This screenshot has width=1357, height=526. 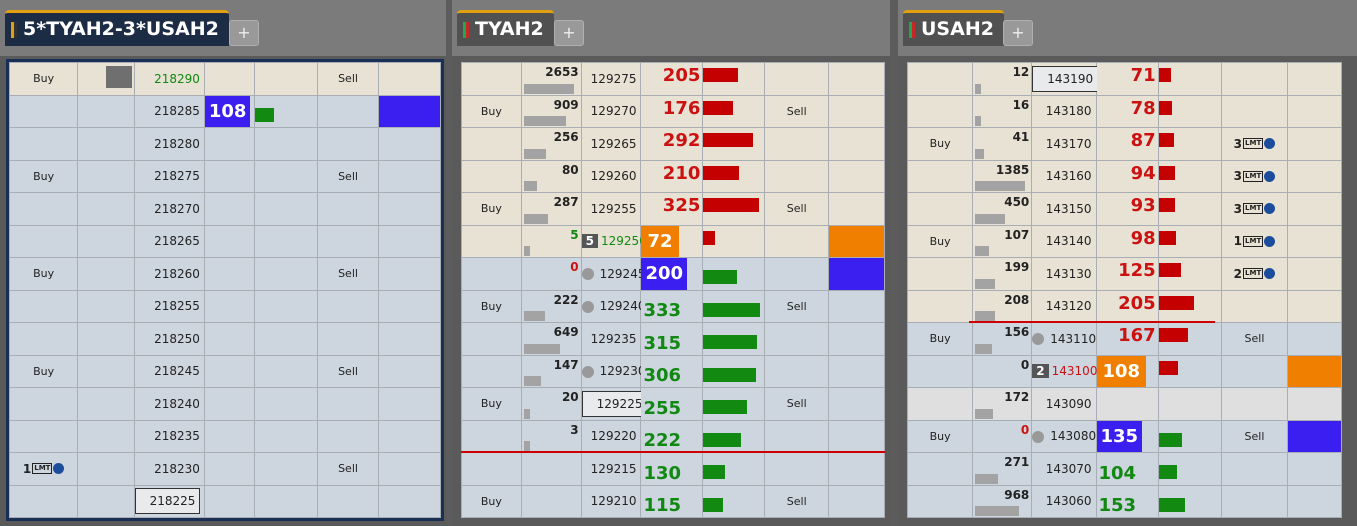 I want to click on price-cell: 129265, so click(x=611, y=144).